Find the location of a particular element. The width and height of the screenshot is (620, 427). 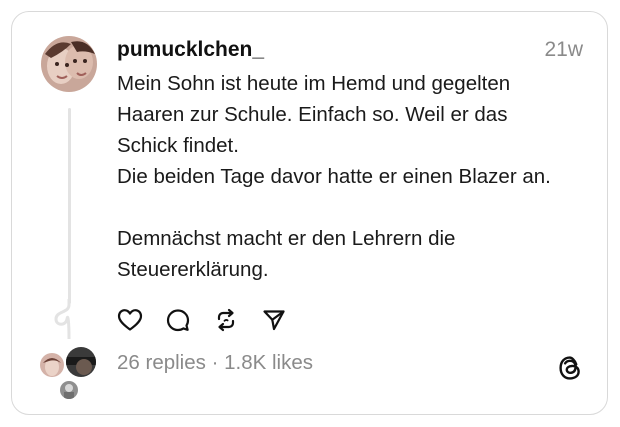

replier-avatars is located at coordinates (68, 373).